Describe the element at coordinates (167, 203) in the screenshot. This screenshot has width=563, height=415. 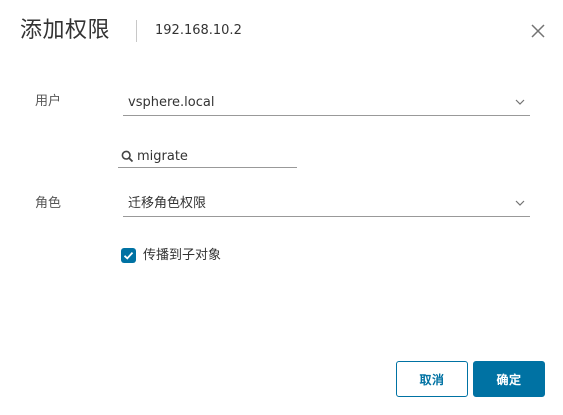
I see `role-value: 迁移角色权限` at that location.